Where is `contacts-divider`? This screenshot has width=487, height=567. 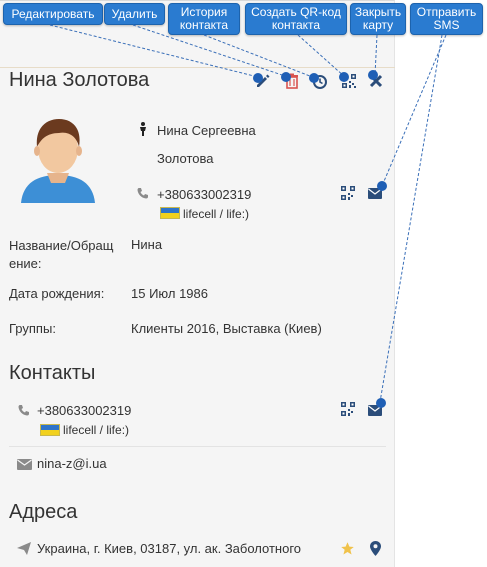 contacts-divider is located at coordinates (197, 446).